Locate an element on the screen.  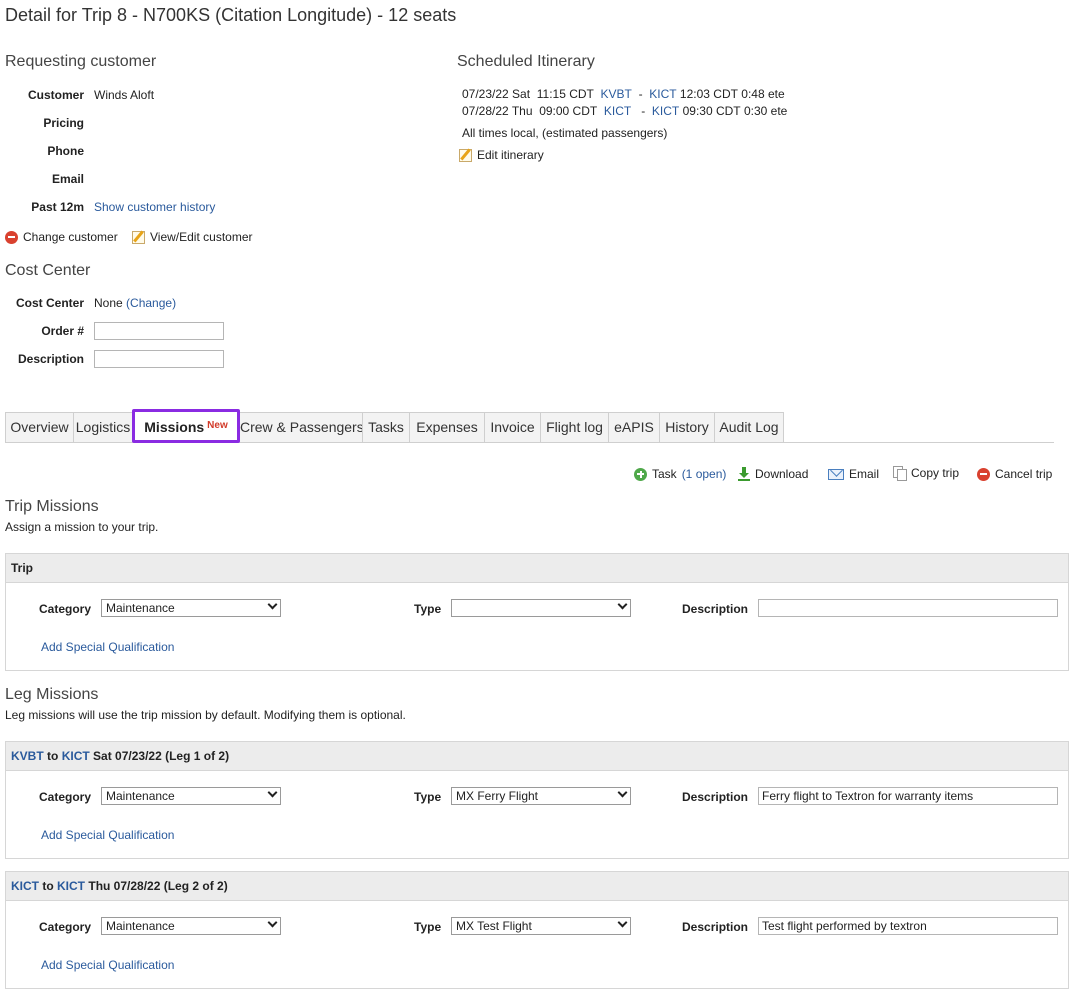
itinerary-note: All times local, (estimated passengers) is located at coordinates (565, 133).